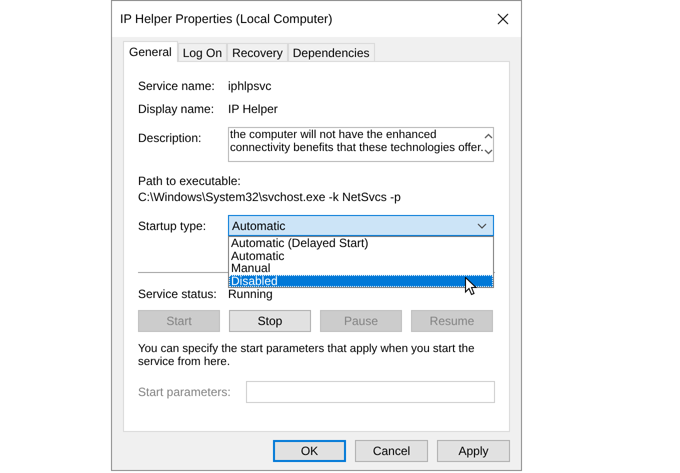 The height and width of the screenshot is (473, 680). Describe the element at coordinates (361, 225) in the screenshot. I see `startup-type-dropdown: Automatic` at that location.